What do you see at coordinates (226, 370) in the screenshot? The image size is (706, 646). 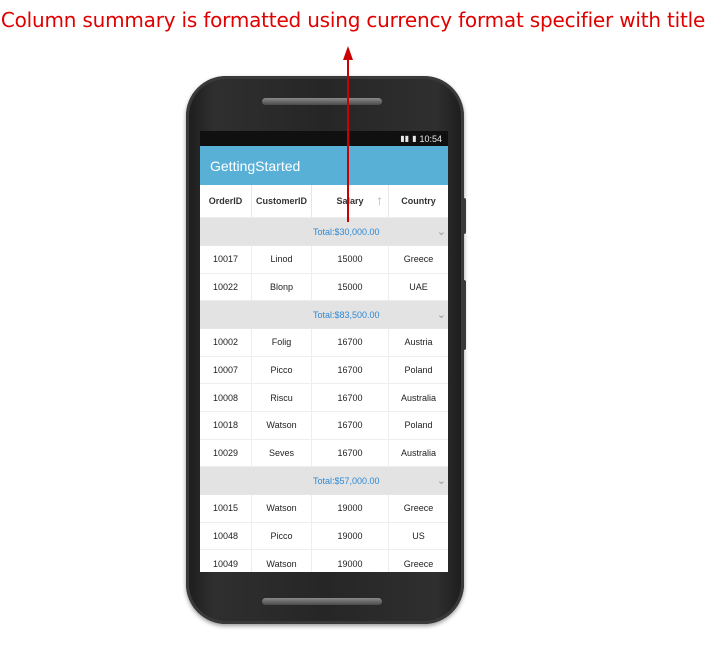 I see `cell-orderid: 10007` at bounding box center [226, 370].